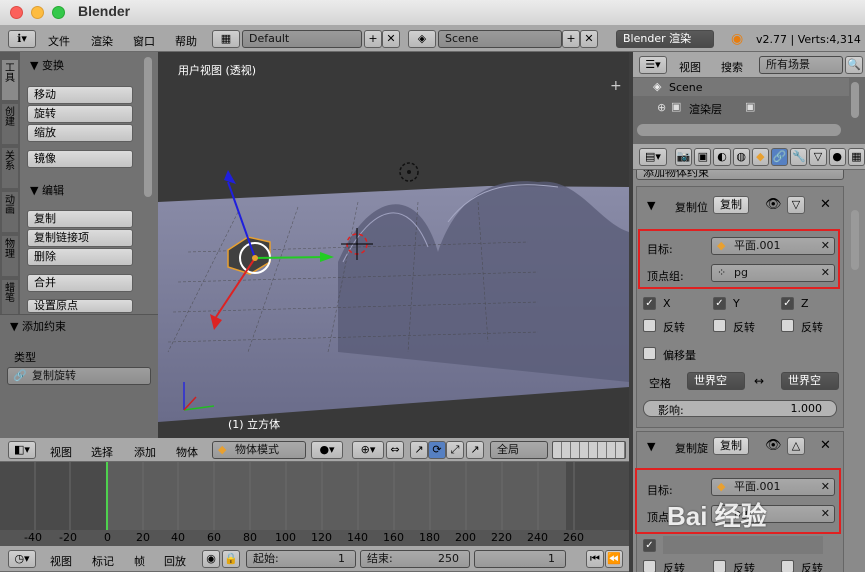 The width and height of the screenshot is (865, 572). Describe the element at coordinates (740, 175) in the screenshot. I see `add-constraint-select: 添加物体约束` at that location.